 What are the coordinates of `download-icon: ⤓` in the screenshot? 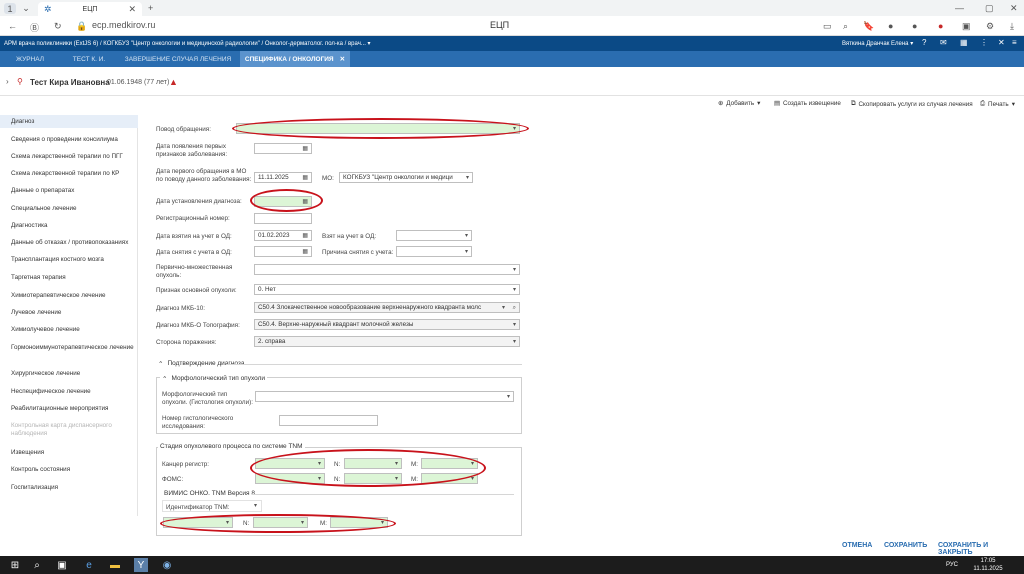 It's located at (1012, 26).